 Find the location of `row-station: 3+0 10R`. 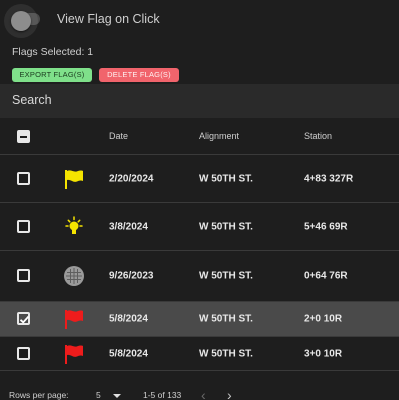

row-station: 3+0 10R is located at coordinates (323, 353).